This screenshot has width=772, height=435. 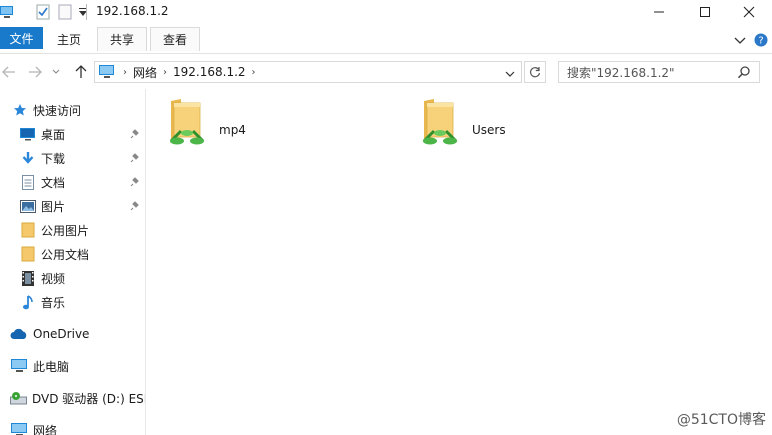 I want to click on close-button, so click(x=749, y=12).